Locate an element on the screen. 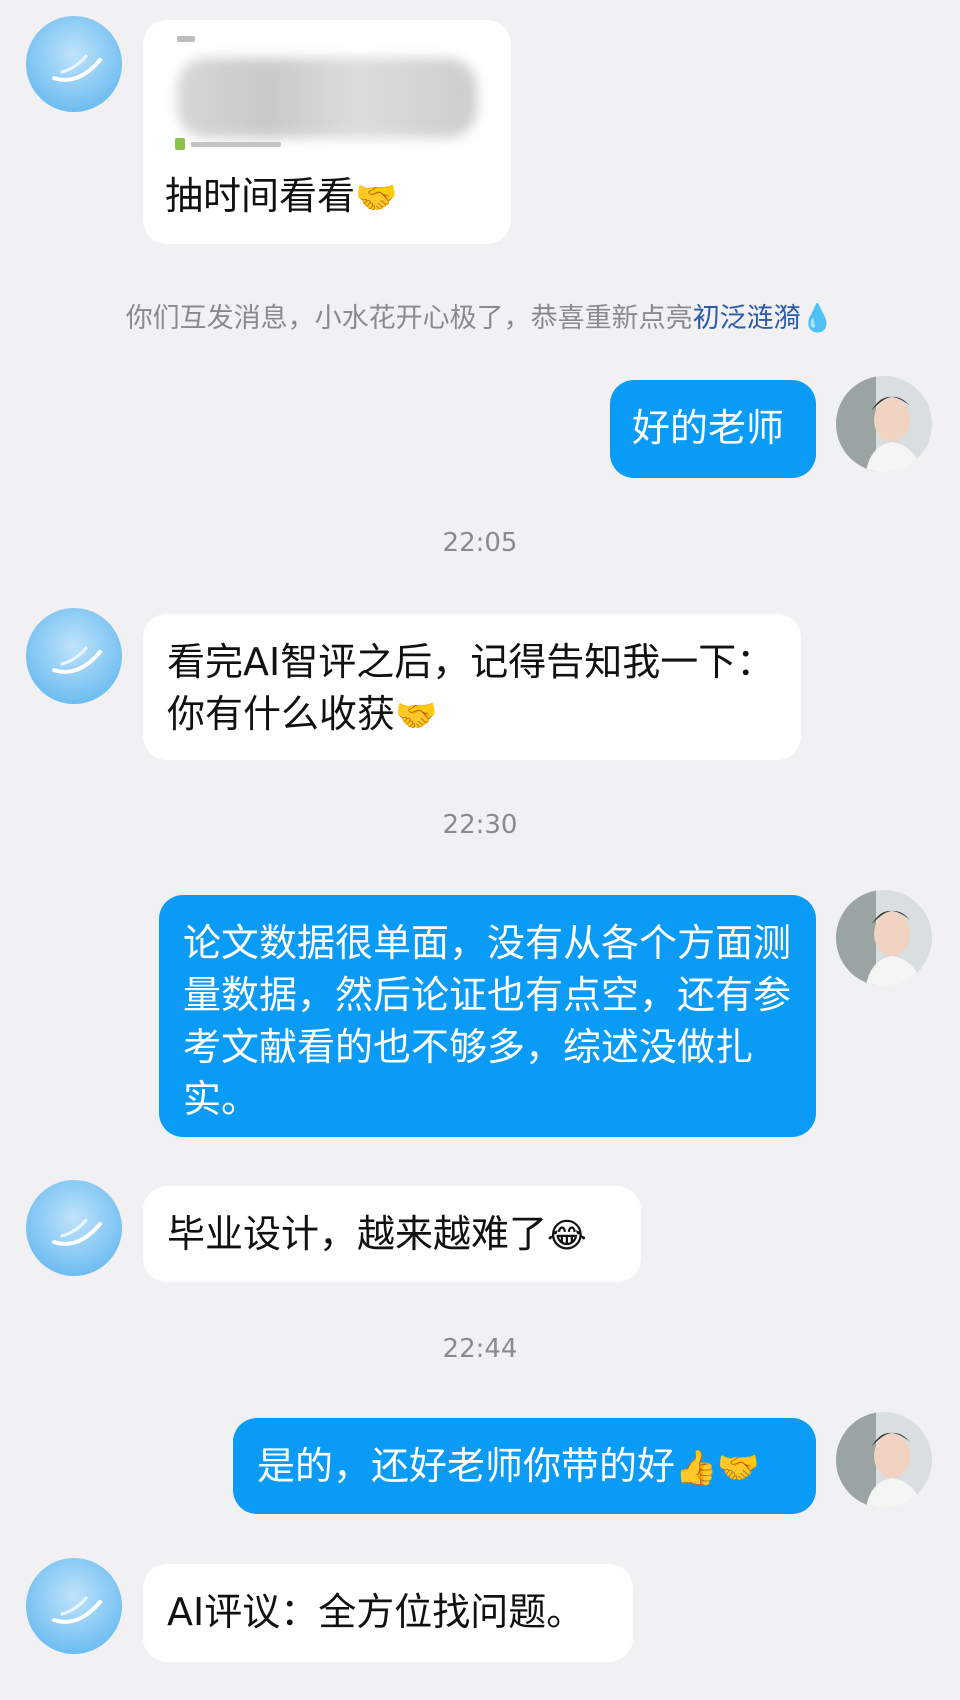  message-text: 毕业设计，越来越难了 is located at coordinates (357, 1234).